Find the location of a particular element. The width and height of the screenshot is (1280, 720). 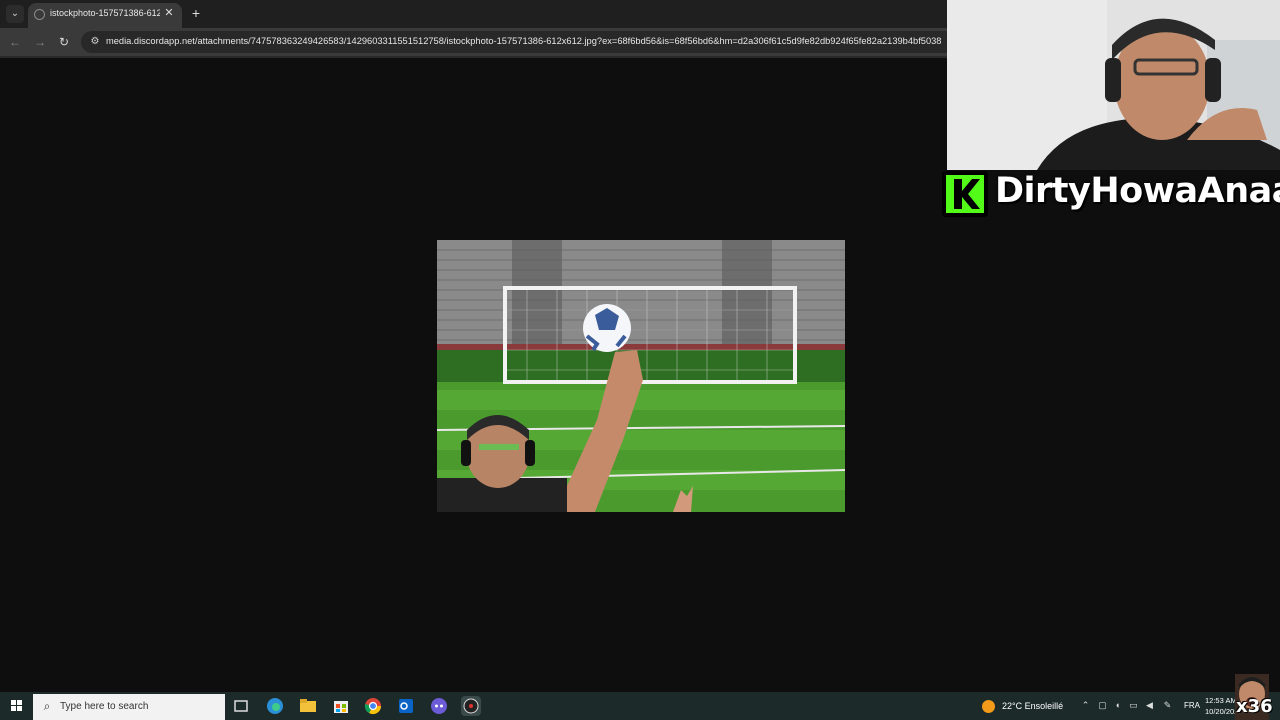

meet-now-icon: ▢ is located at coordinates (1102, 705).